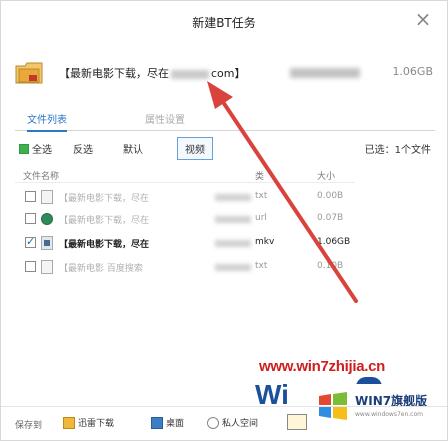  Describe the element at coordinates (213, 423) in the screenshot. I see `cloud-icon` at that location.